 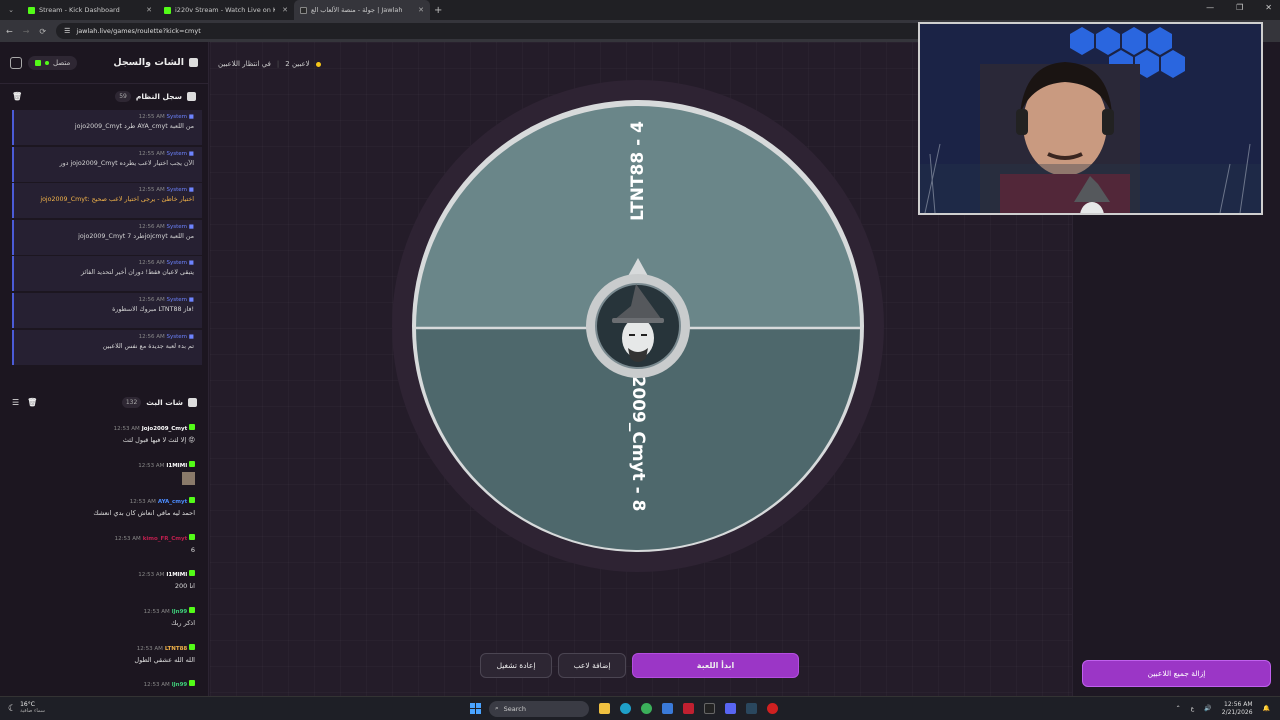 What do you see at coordinates (188, 478) in the screenshot?
I see `emote-image` at bounding box center [188, 478].